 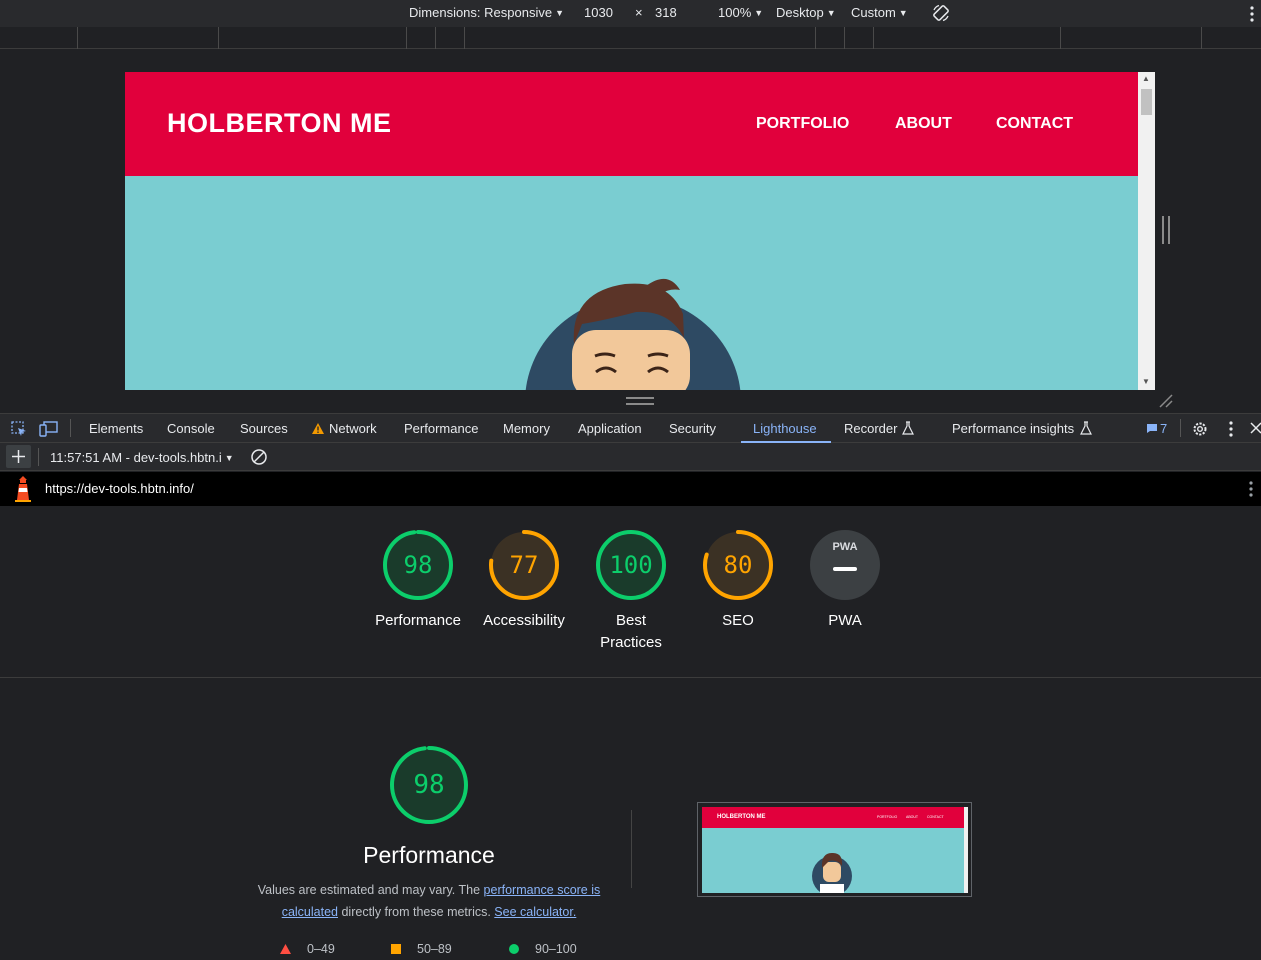 I want to click on fail-triangle-icon, so click(x=285, y=949).